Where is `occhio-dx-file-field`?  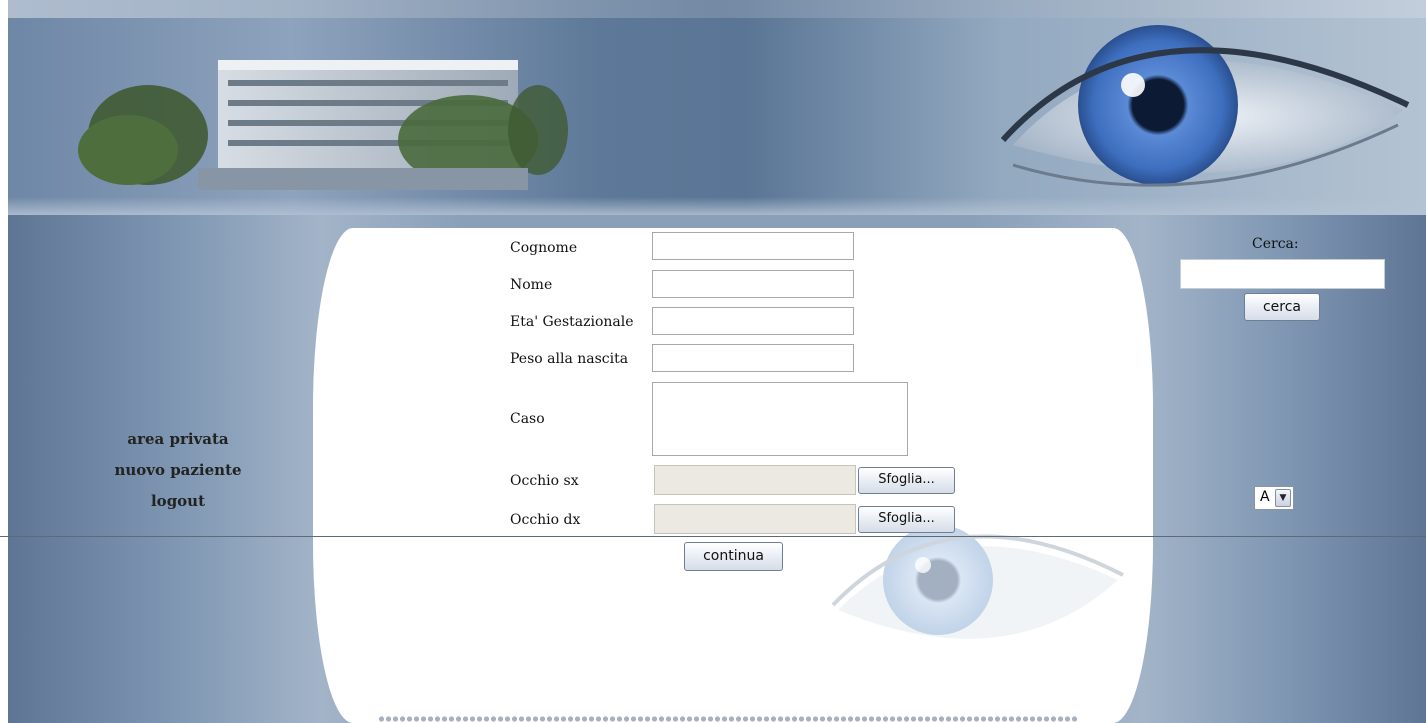
occhio-dx-file-field is located at coordinates (755, 519).